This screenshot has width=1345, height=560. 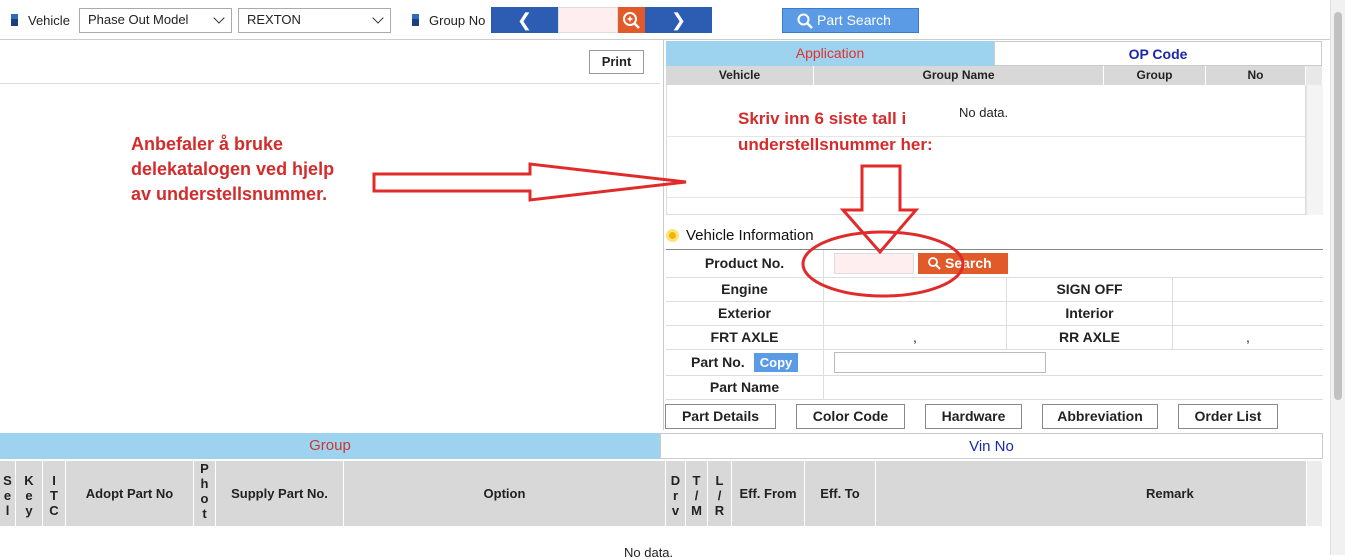 I want to click on right-arrow-annotation, so click(x=529, y=182).